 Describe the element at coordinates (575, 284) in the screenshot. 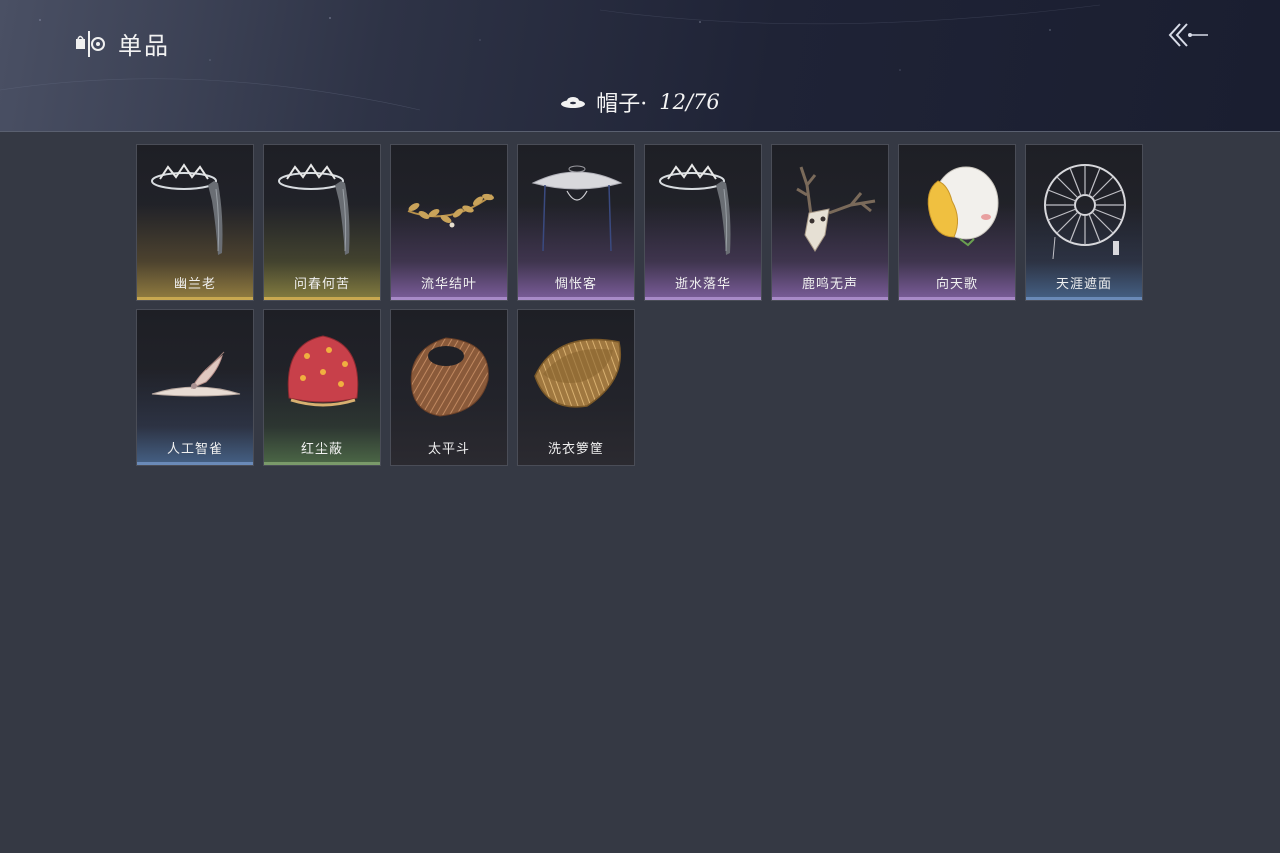

I see `item-name: 惆怅客` at that location.